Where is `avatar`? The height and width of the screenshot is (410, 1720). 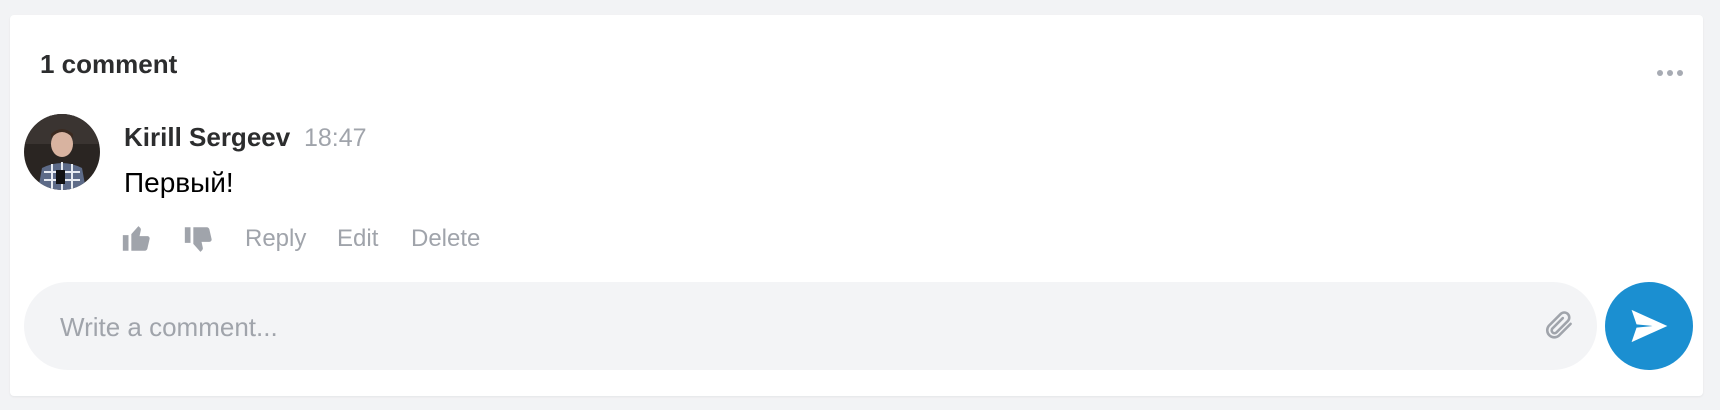 avatar is located at coordinates (62, 152).